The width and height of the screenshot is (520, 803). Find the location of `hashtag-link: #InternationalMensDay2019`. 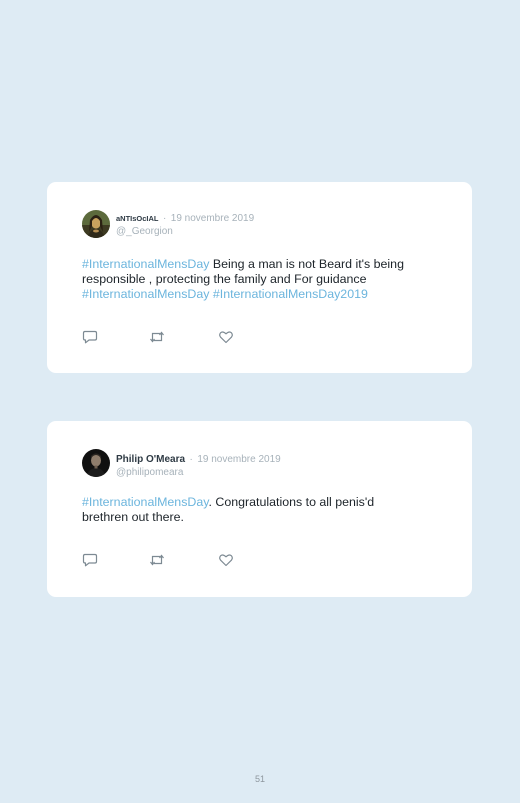

hashtag-link: #InternationalMensDay2019 is located at coordinates (290, 294).